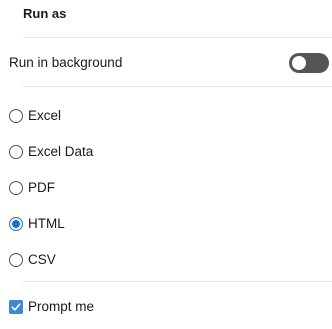  What do you see at coordinates (61, 151) in the screenshot?
I see `format-option-label: Excel Data` at bounding box center [61, 151].